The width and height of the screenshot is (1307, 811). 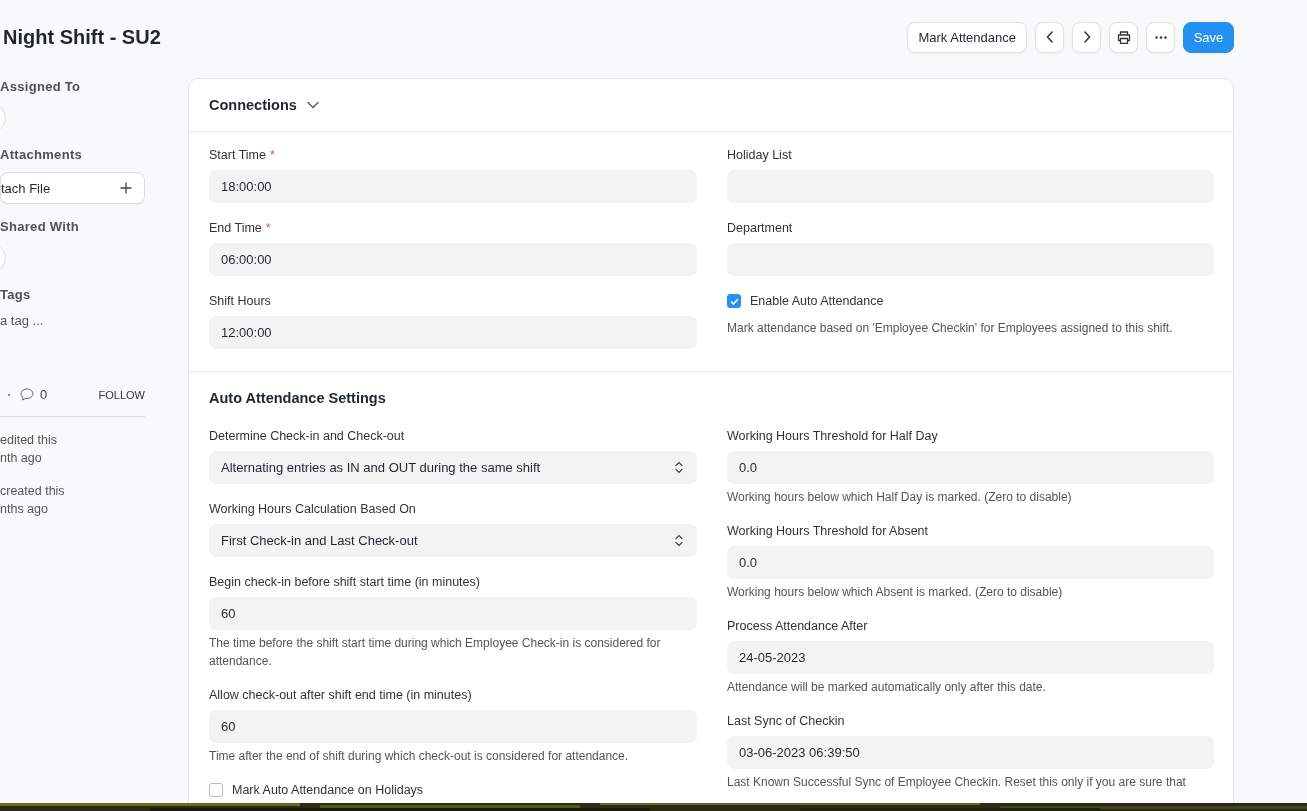 I want to click on activity-text: edited this nth ago, so click(x=29, y=449).